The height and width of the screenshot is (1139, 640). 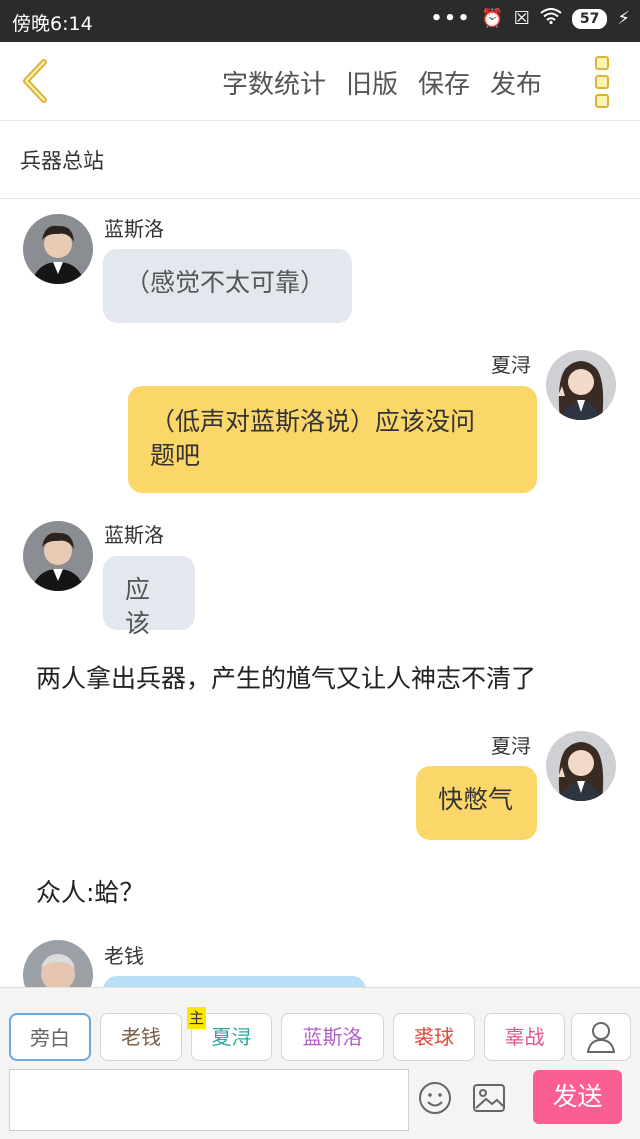 What do you see at coordinates (52, 24) in the screenshot?
I see `status-time: 傍晚6:14` at bounding box center [52, 24].